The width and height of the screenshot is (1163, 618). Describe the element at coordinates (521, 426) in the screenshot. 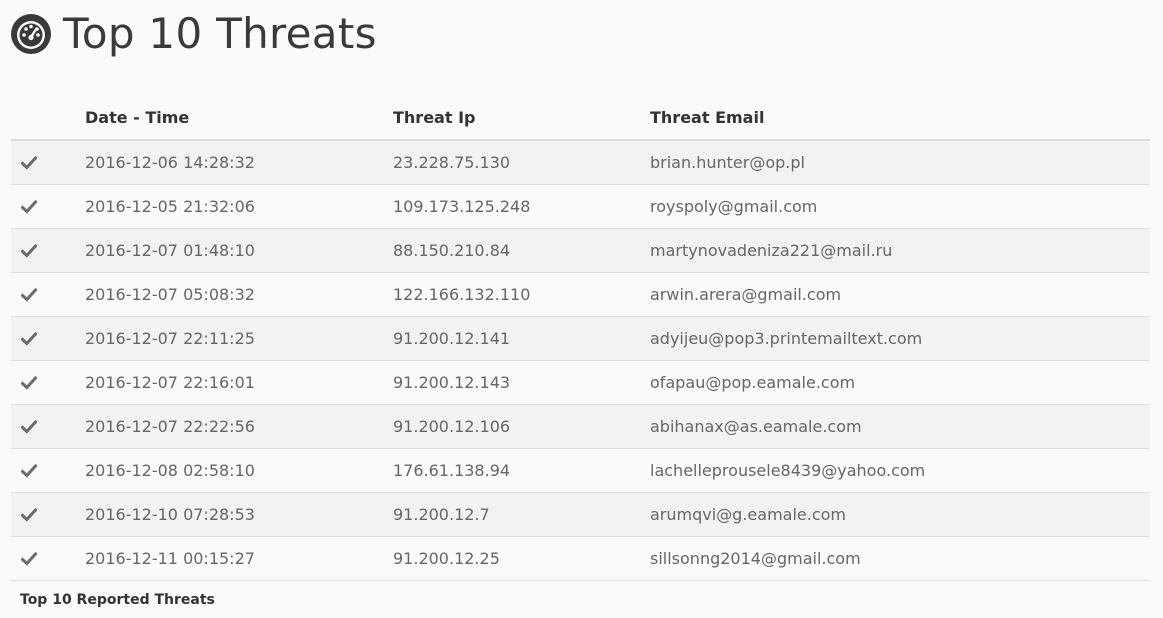

I see `row-threat-ip: 91.200.12.106` at that location.